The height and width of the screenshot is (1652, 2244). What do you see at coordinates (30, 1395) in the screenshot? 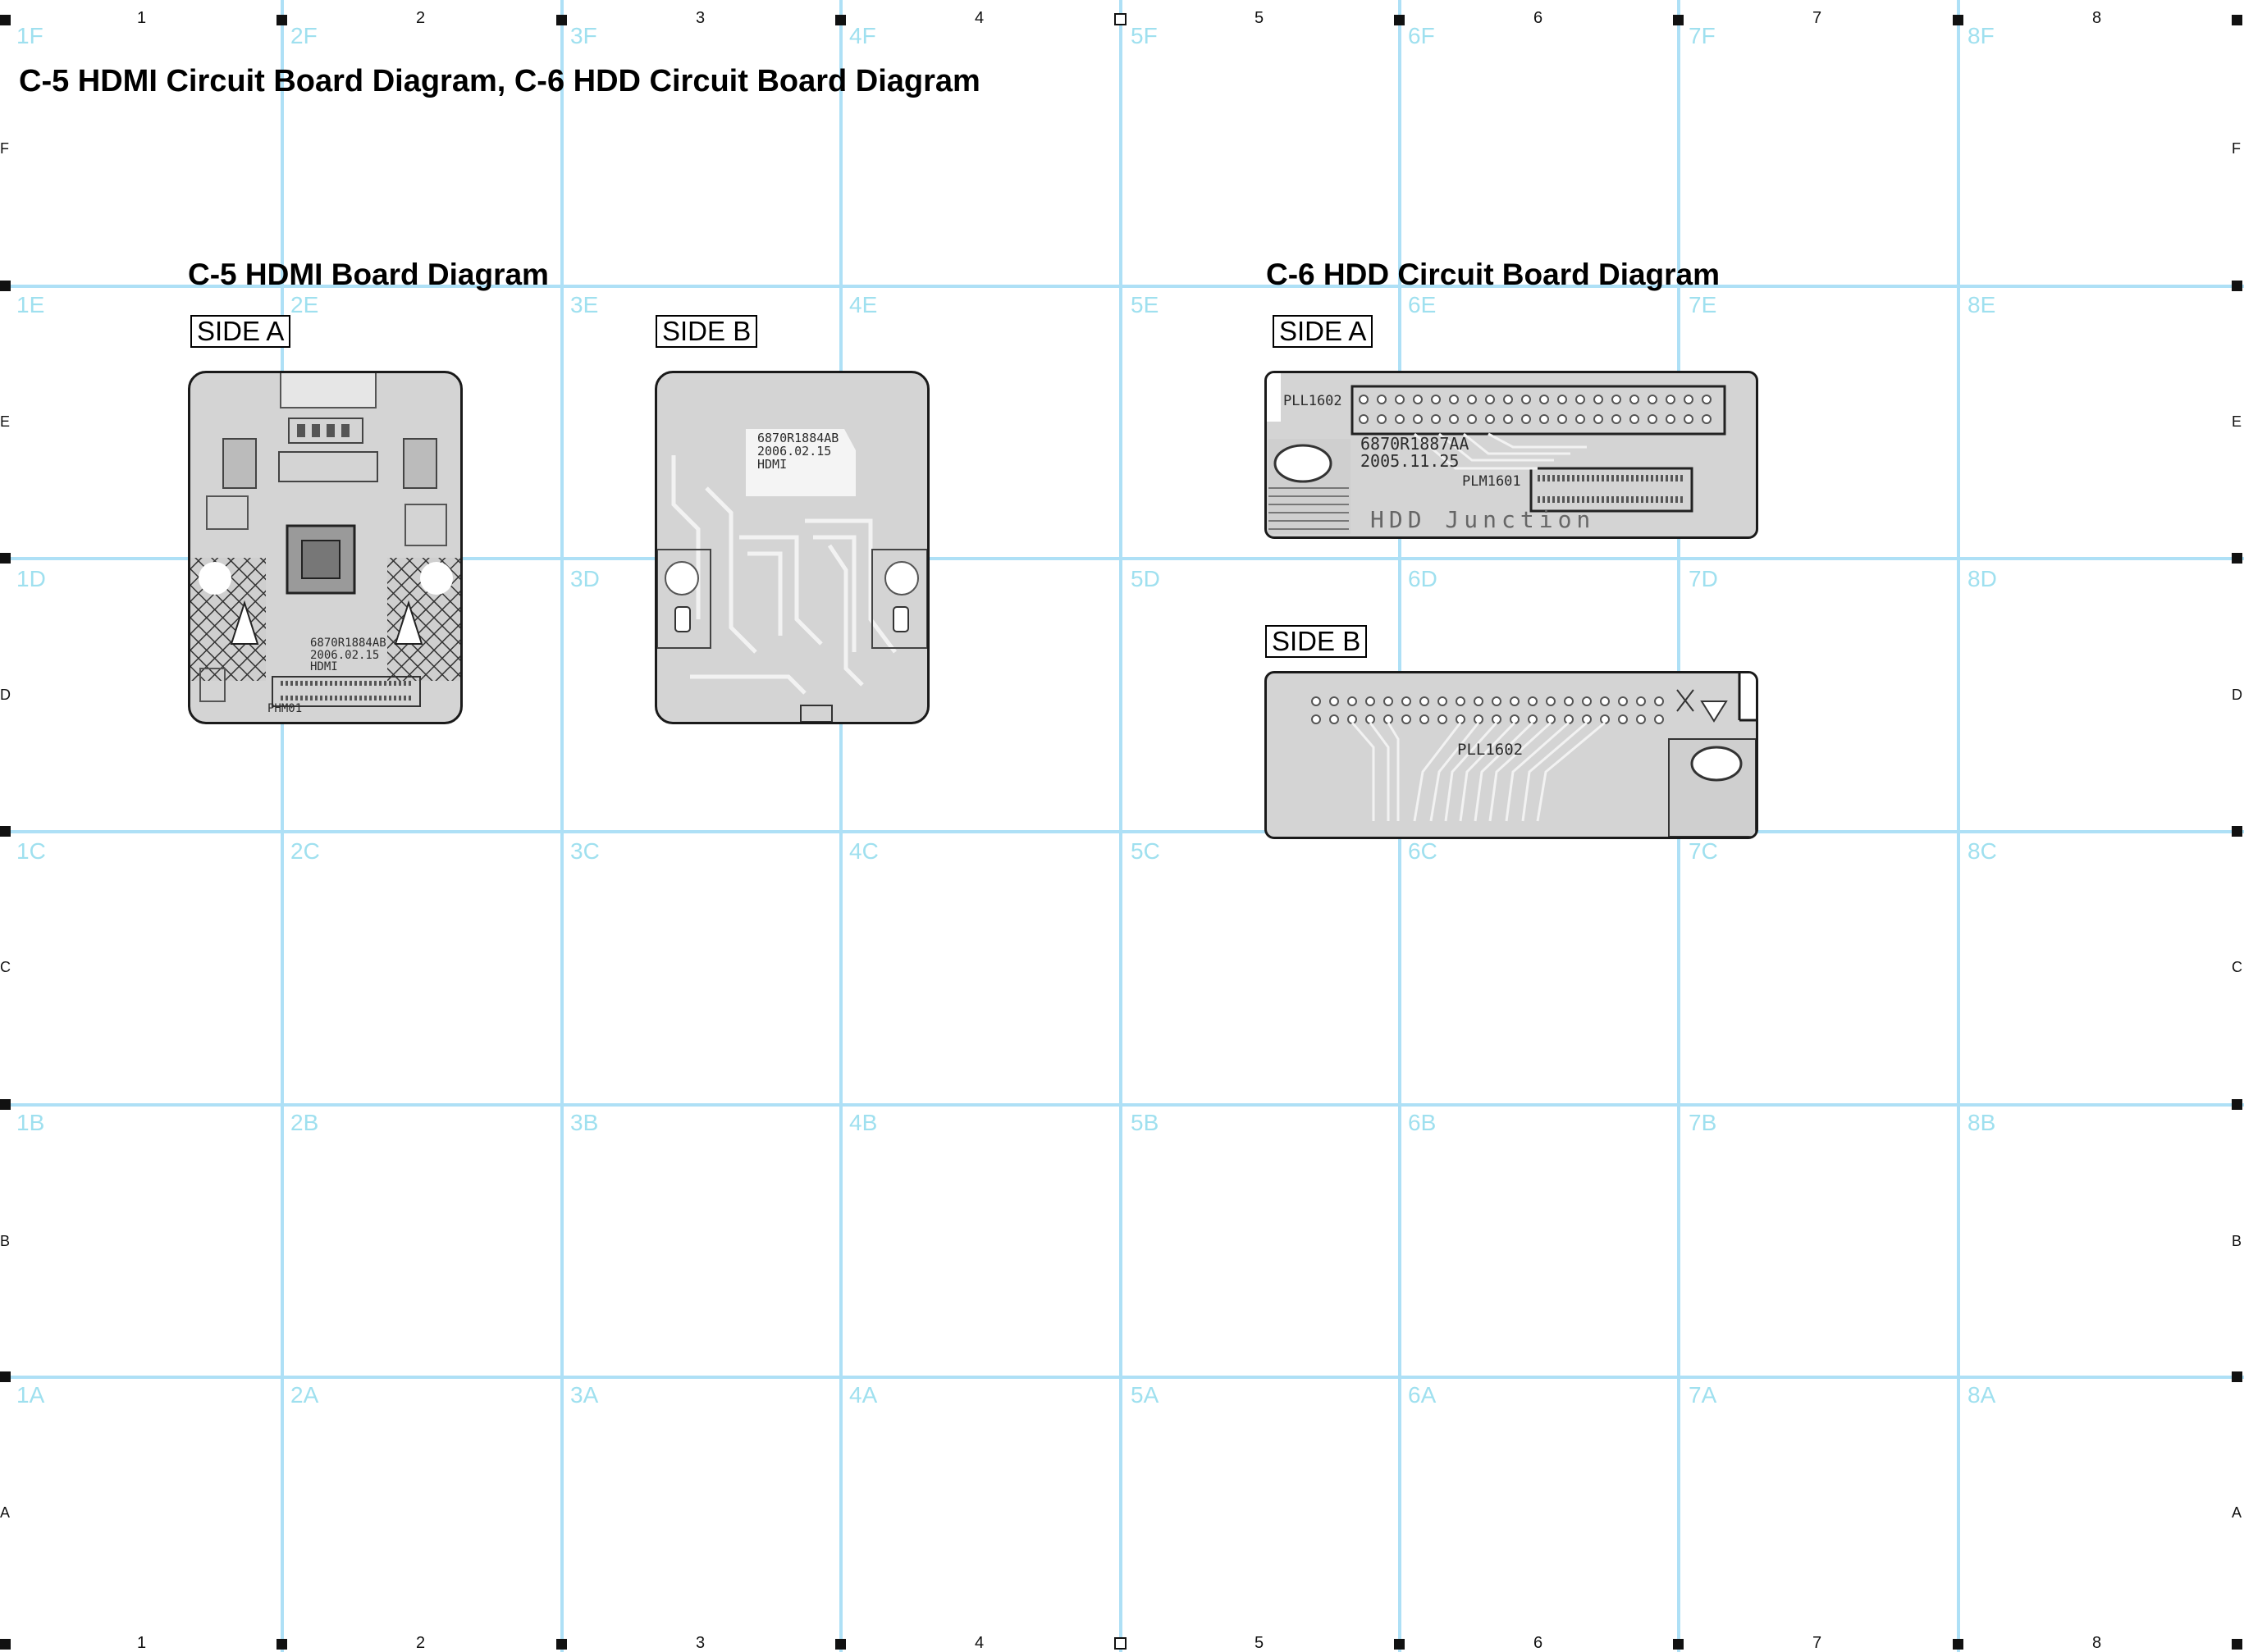
I see `grid-cell-label: 1A` at bounding box center [30, 1395].